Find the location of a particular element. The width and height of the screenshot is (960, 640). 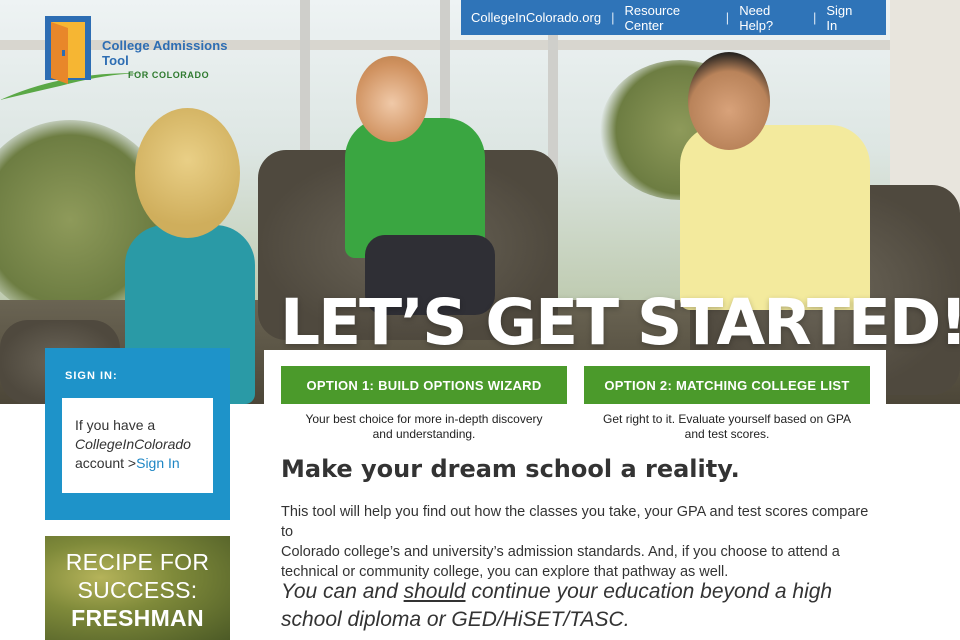

nav-link-resource-center: Resource Center is located at coordinates (669, 18).